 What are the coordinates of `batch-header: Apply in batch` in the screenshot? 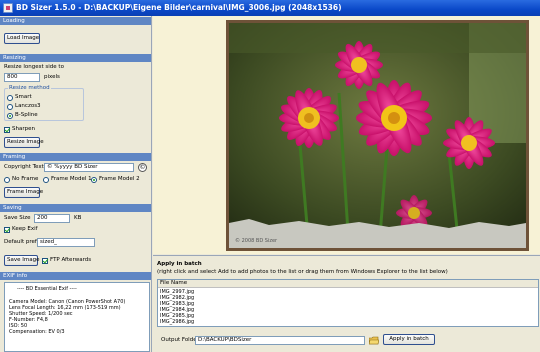 It's located at (179, 264).